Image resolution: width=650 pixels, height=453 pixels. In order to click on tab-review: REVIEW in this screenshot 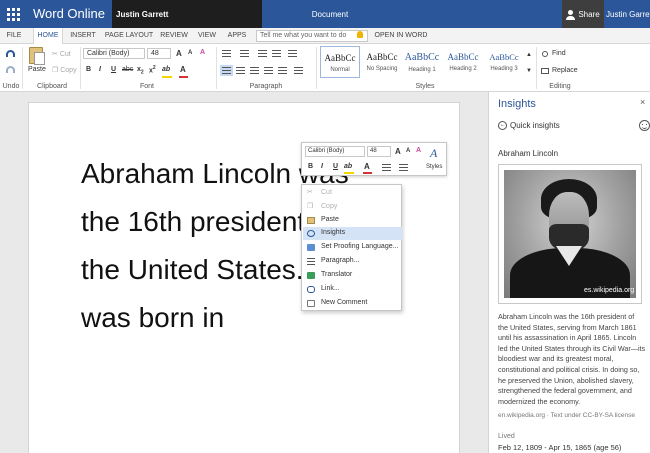, I will do `click(174, 36)`.